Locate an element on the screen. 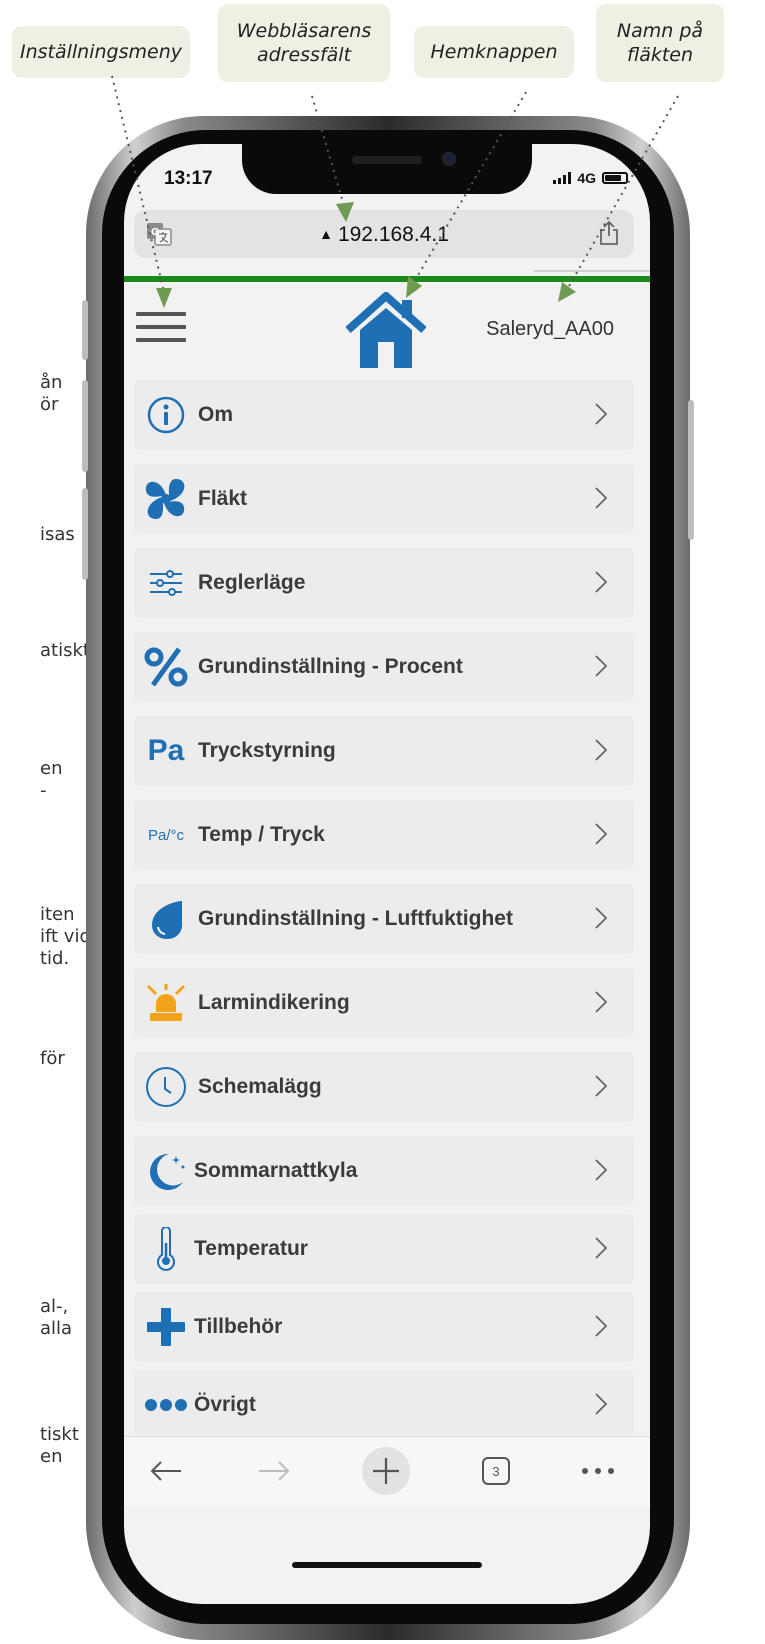 The width and height of the screenshot is (765, 1644). callout-address-bar-line1: Webbläsarens is located at coordinates (304, 31).